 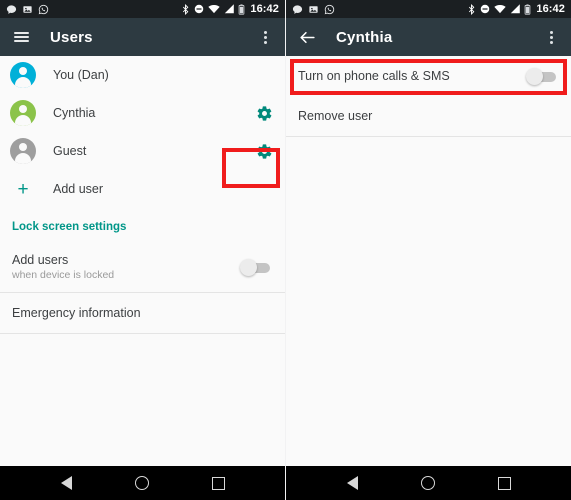 I want to click on add-users-texts: Add users when device is locked, so click(x=63, y=267).